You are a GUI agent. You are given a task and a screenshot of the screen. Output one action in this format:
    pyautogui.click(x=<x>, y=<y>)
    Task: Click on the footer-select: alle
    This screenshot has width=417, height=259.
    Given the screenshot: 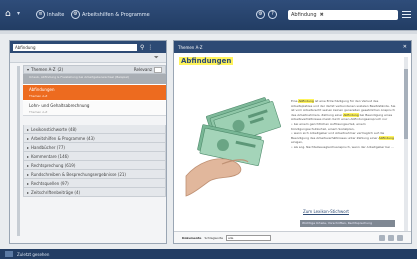 What is the action you would take?
    pyautogui.click(x=249, y=237)
    